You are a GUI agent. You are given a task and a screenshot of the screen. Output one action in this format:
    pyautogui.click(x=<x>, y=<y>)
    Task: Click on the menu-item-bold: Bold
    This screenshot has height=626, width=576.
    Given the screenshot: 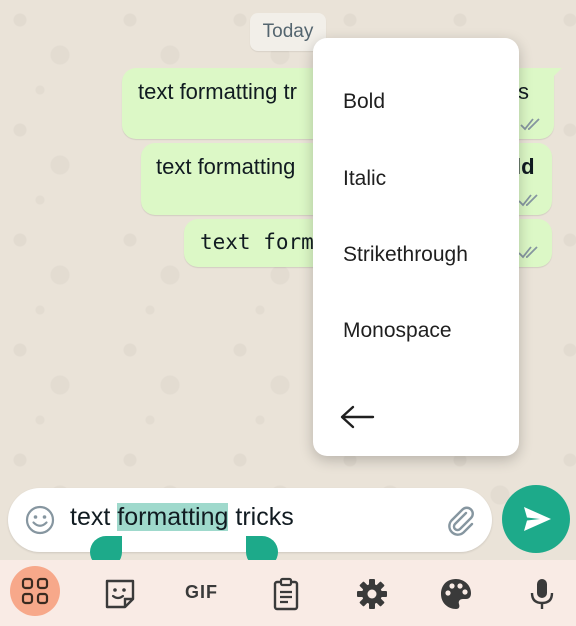 What is the action you would take?
    pyautogui.click(x=364, y=102)
    